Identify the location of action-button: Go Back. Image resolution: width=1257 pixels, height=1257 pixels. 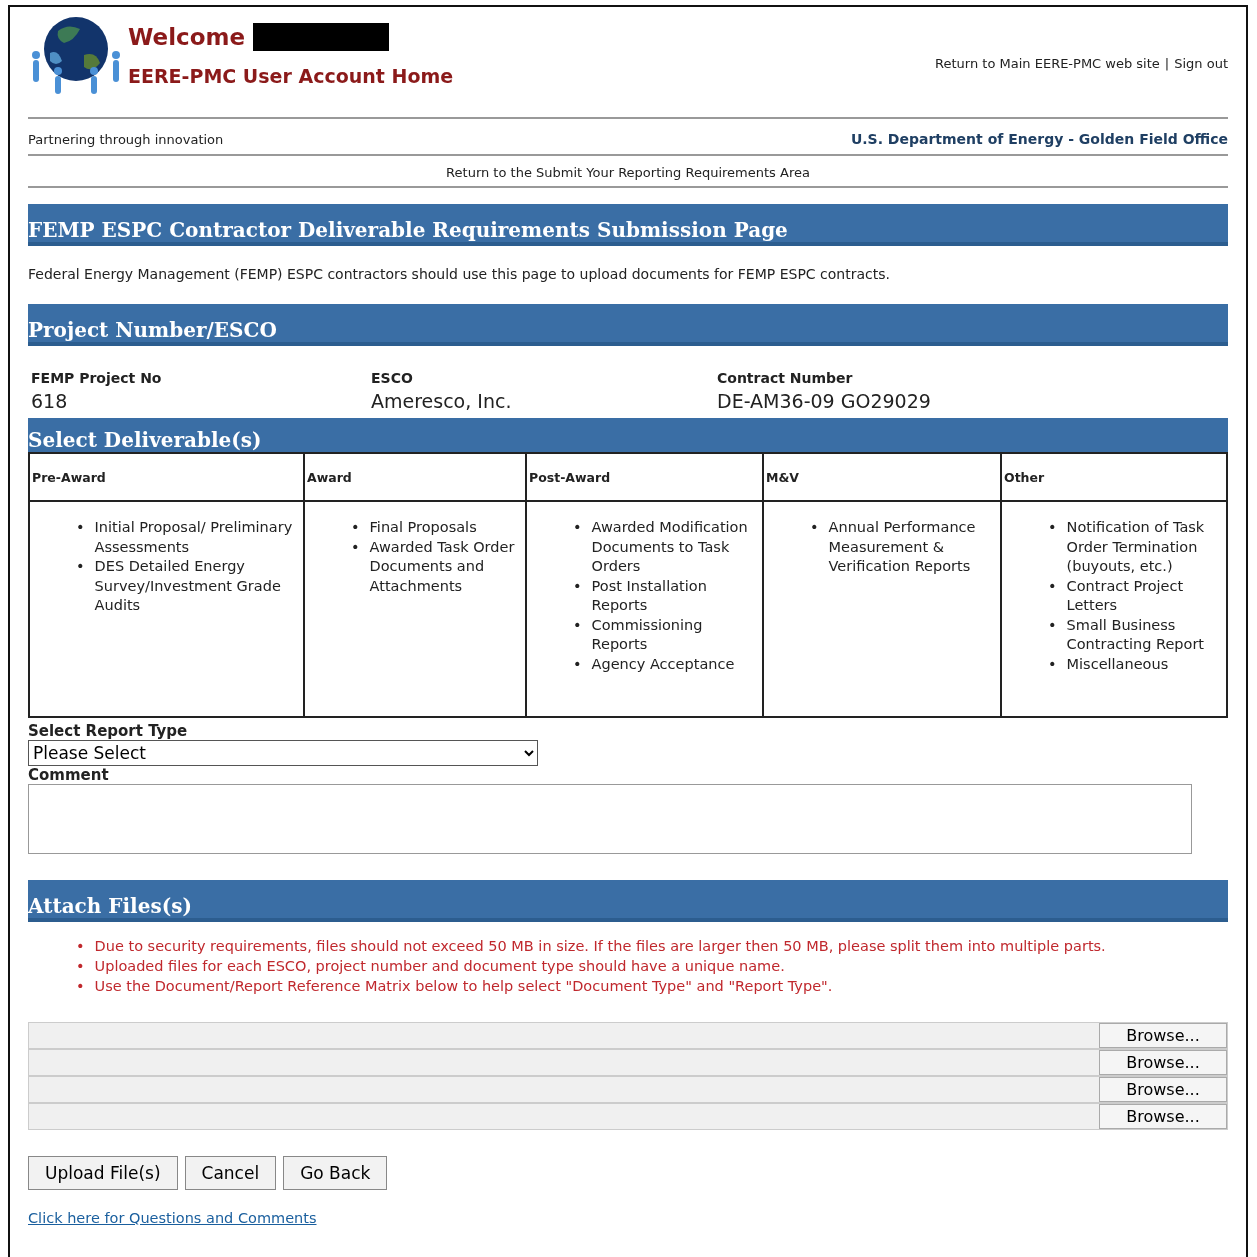
(335, 1173).